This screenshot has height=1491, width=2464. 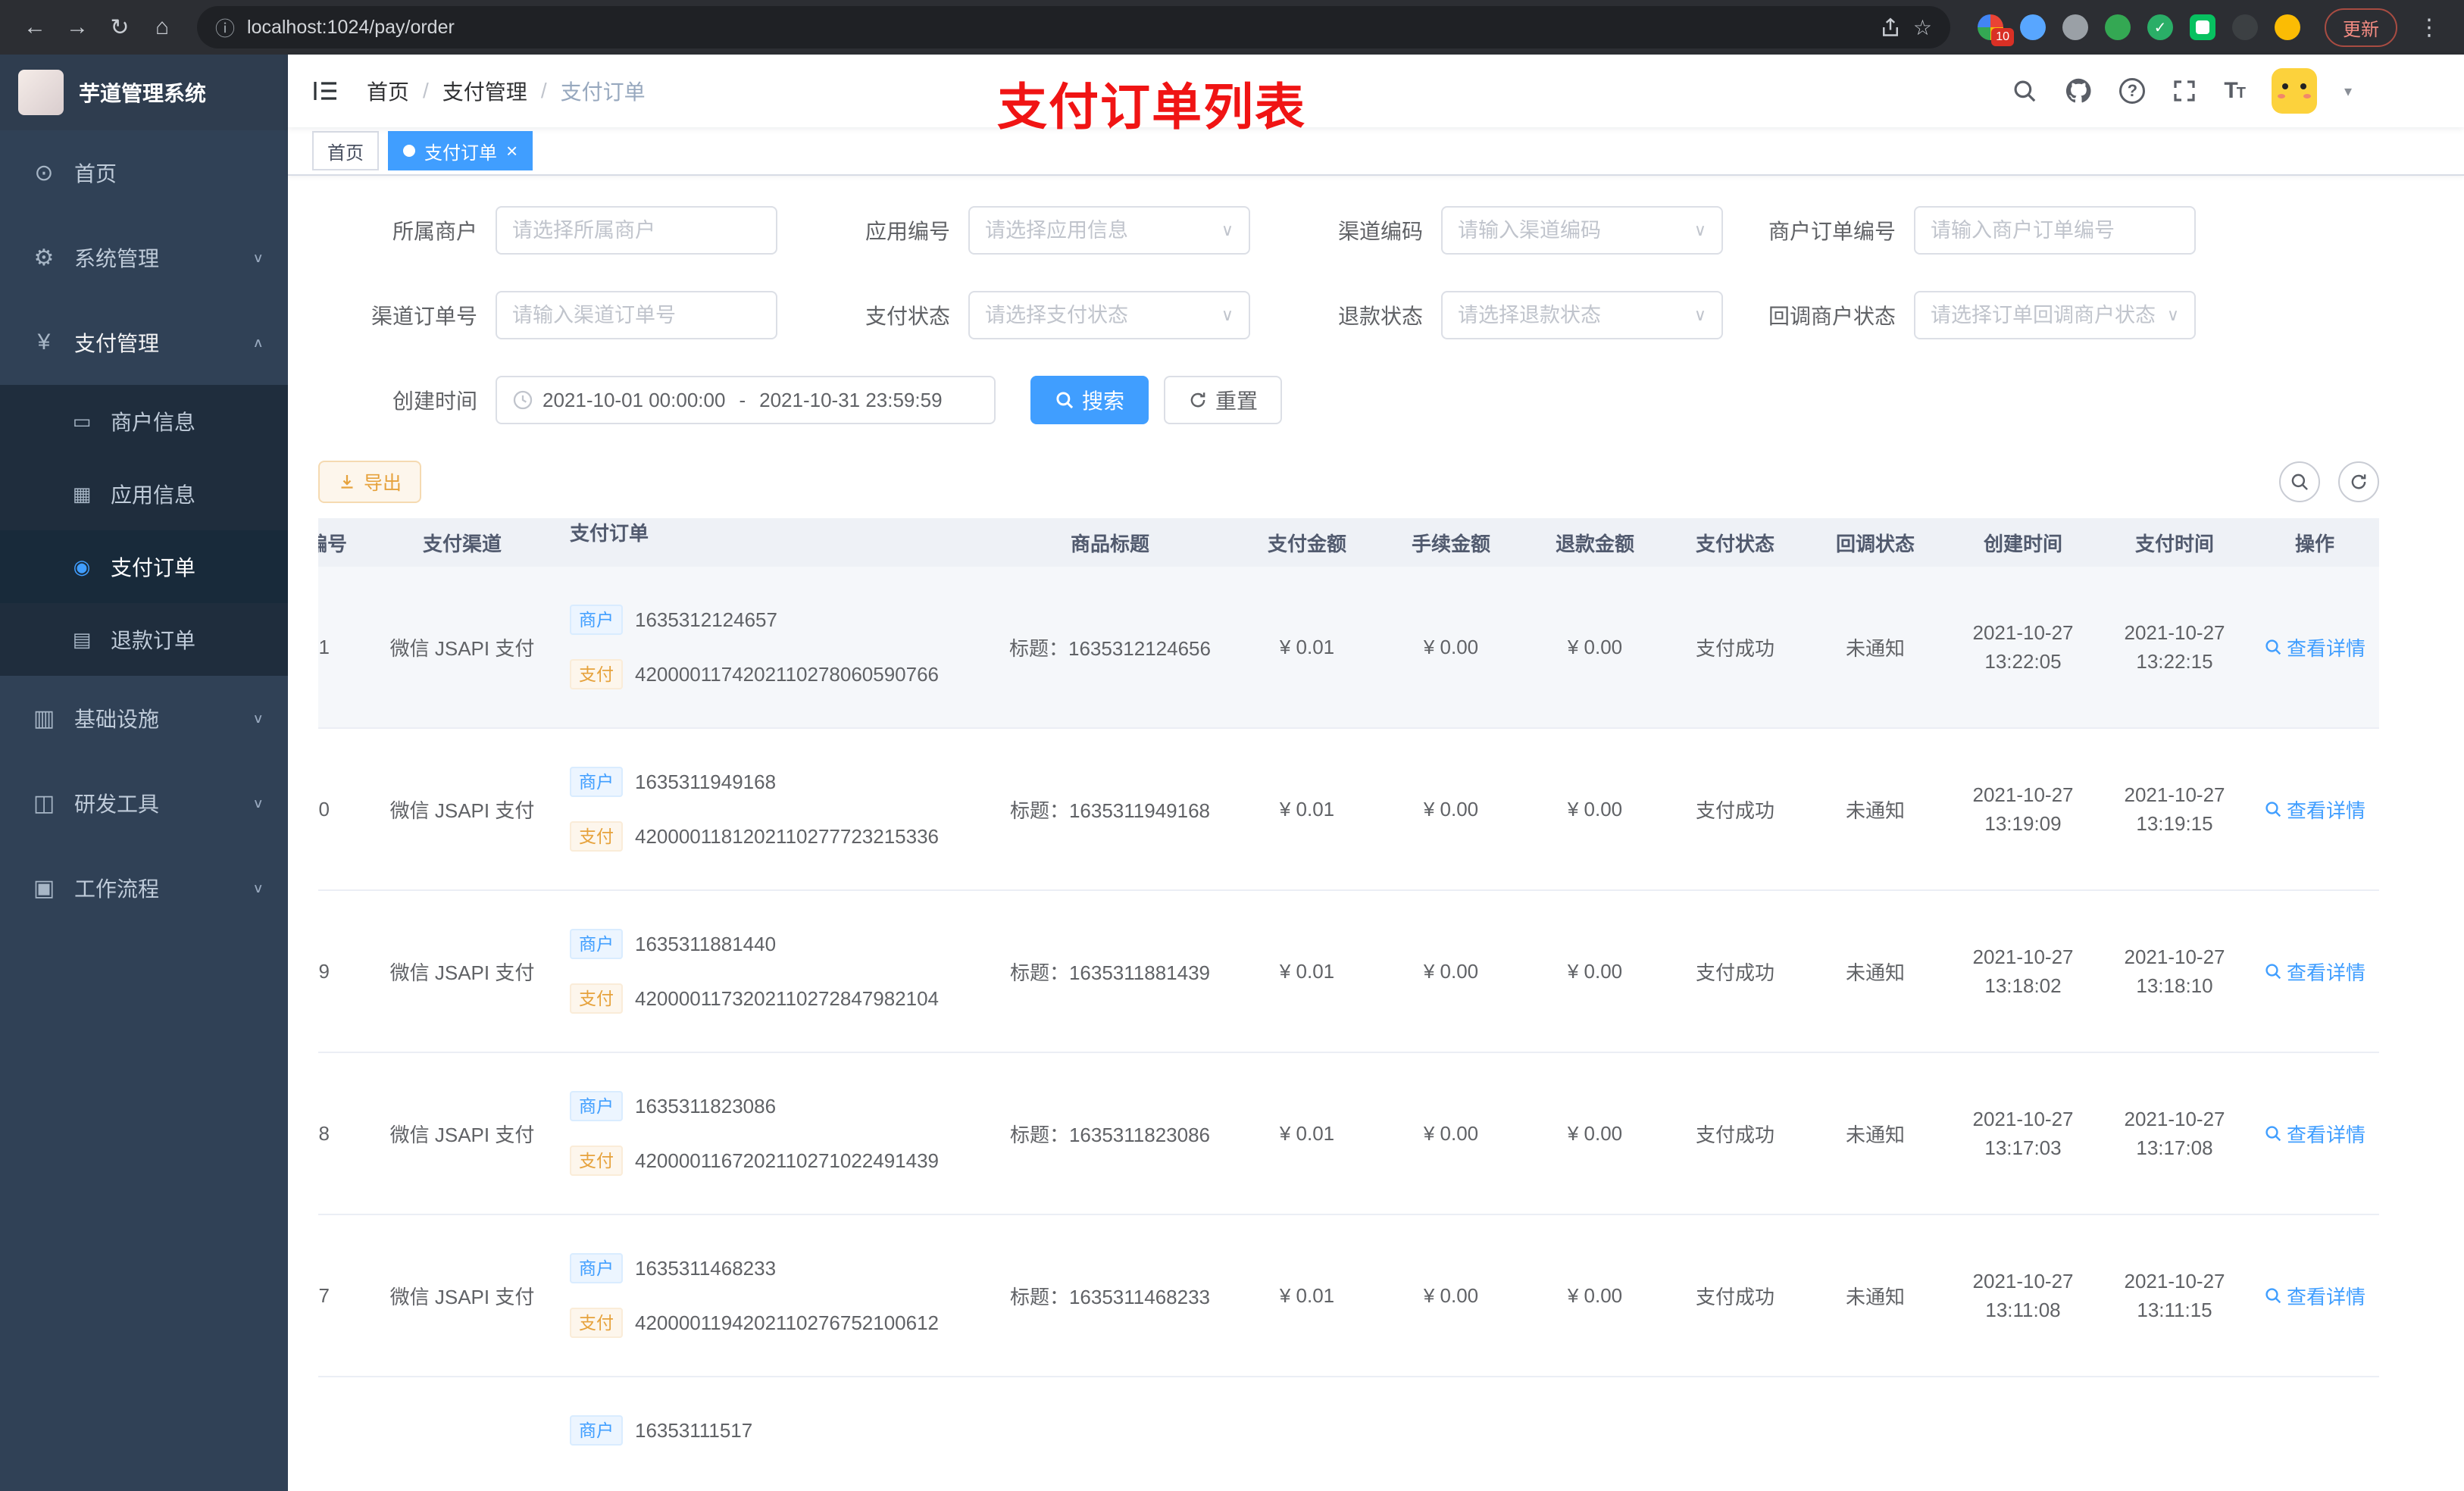 What do you see at coordinates (484, 91) in the screenshot?
I see `breadcrumb-payment: 支付管理` at bounding box center [484, 91].